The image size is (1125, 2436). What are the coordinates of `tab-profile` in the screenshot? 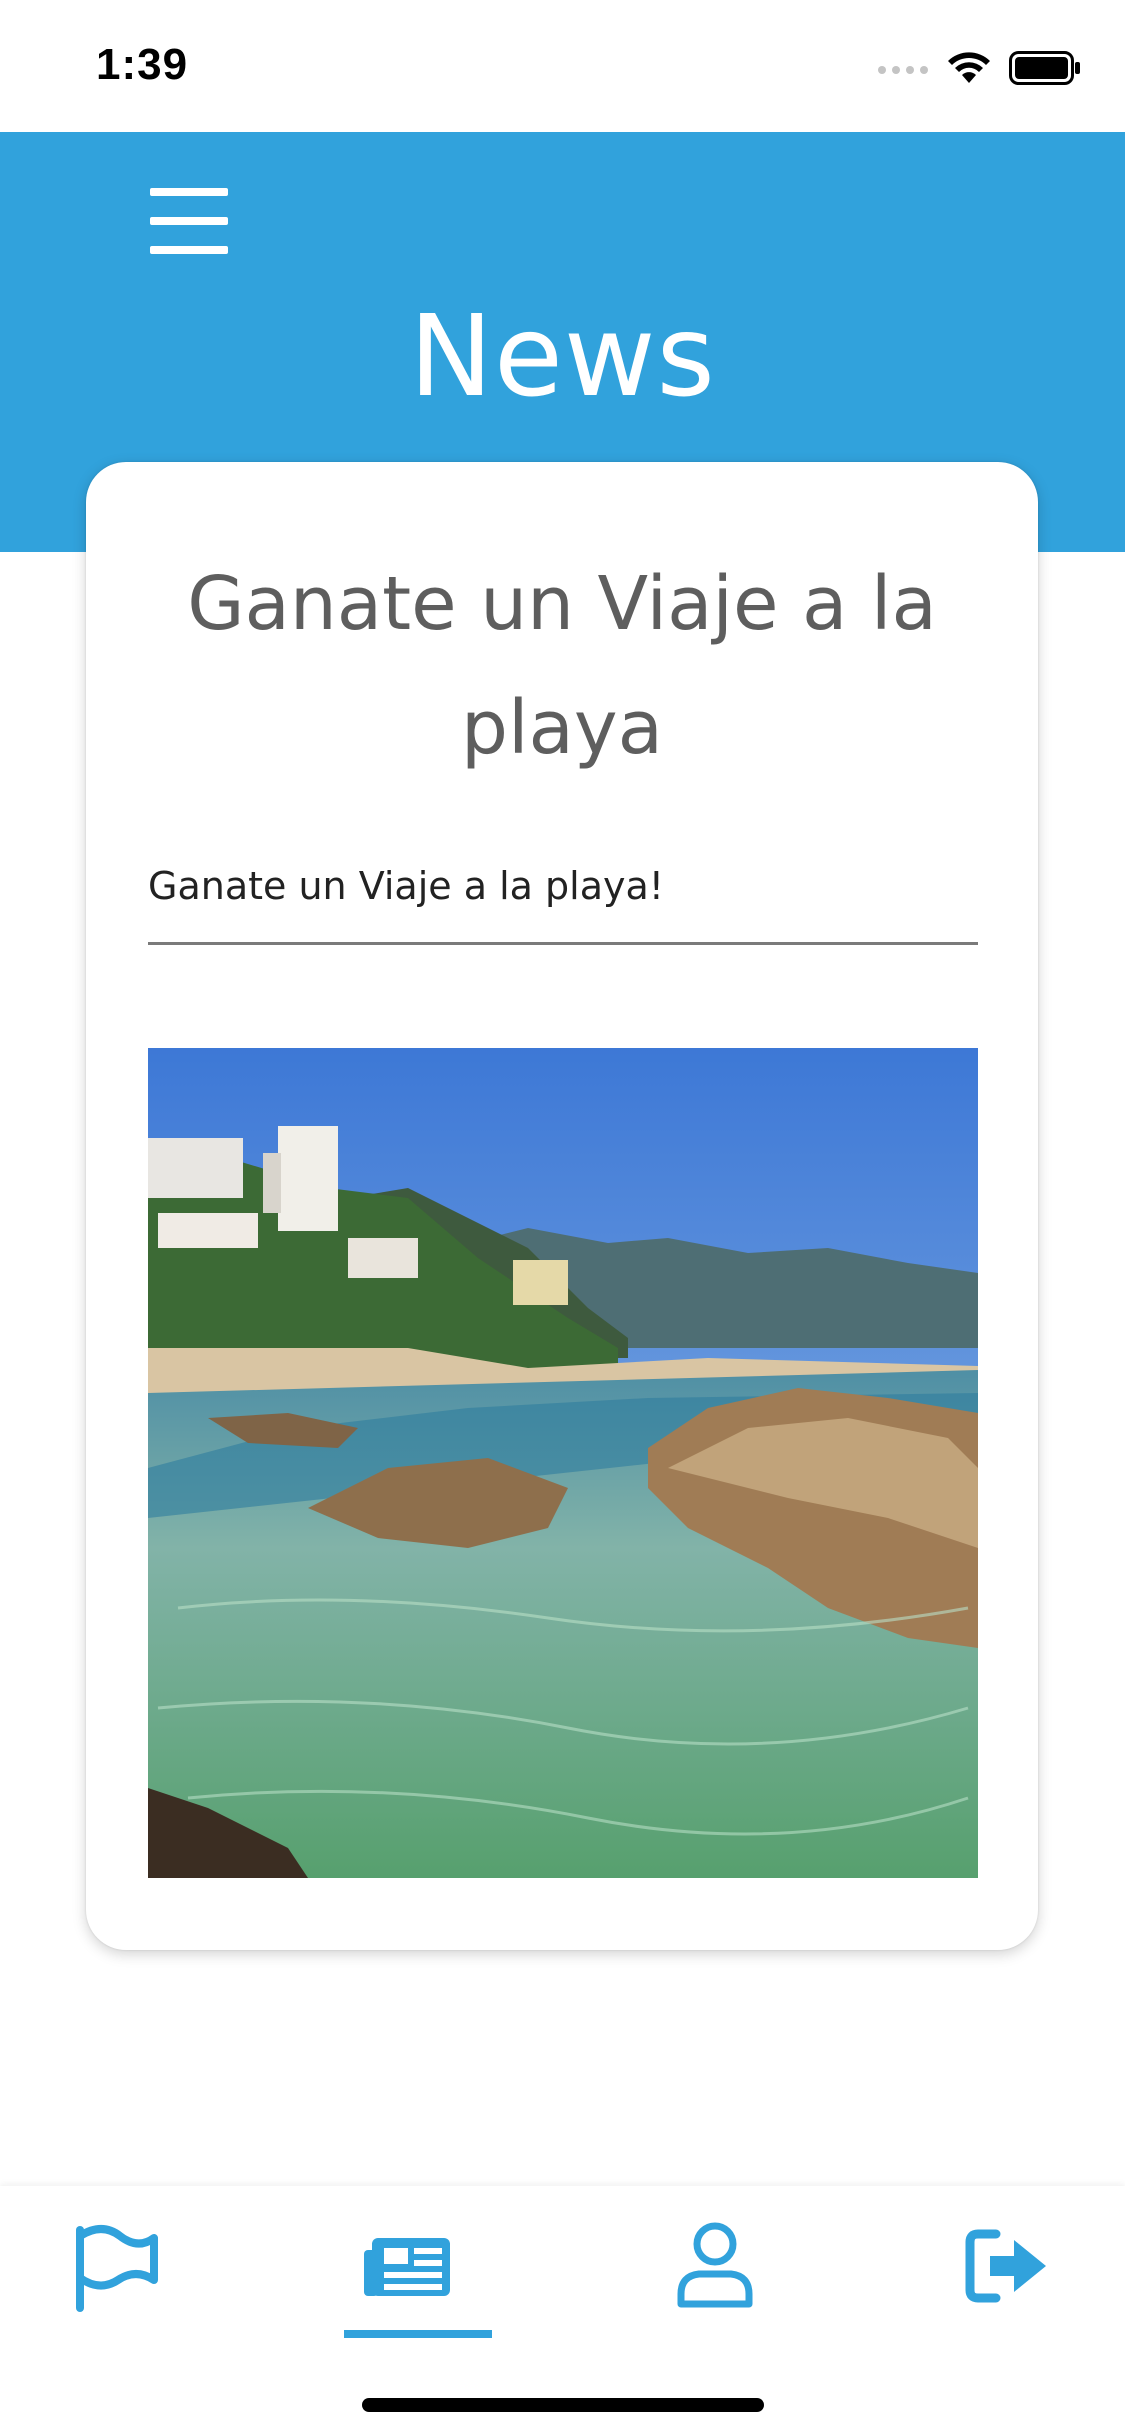 It's located at (725, 2266).